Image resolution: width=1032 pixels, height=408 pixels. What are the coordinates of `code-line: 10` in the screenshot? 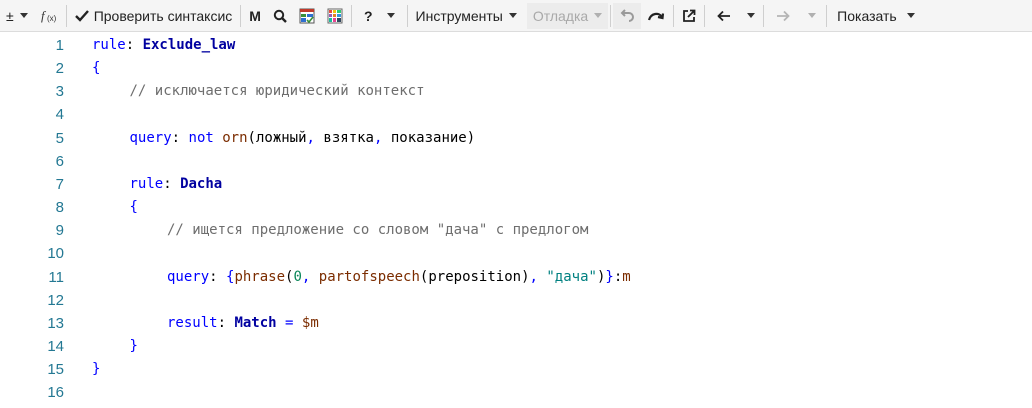 It's located at (516, 253).